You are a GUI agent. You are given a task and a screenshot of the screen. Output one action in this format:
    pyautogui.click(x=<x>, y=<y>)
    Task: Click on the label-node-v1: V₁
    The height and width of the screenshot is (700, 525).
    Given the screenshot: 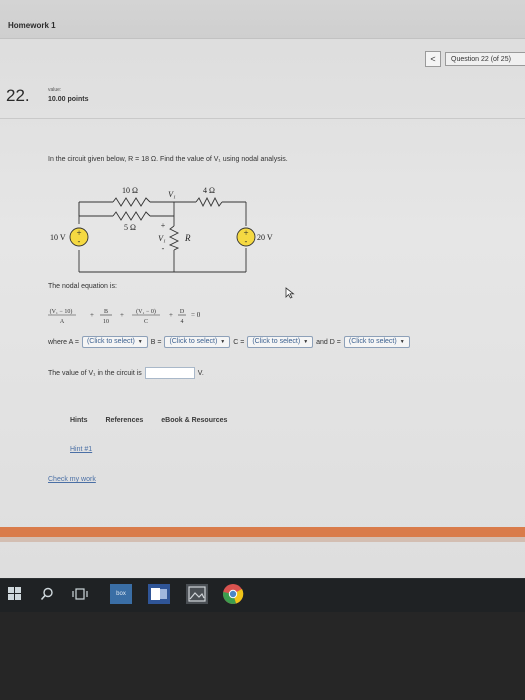 What is the action you would take?
    pyautogui.click(x=172, y=194)
    